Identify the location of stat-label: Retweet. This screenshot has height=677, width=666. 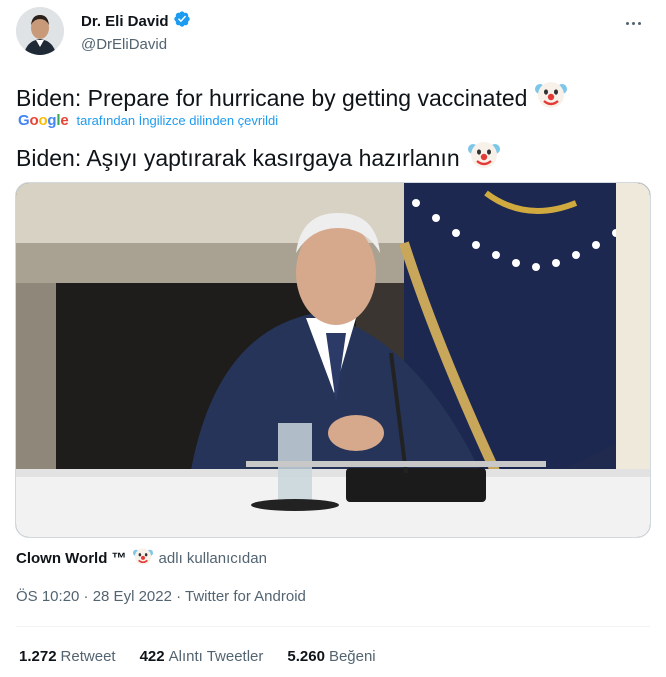
(88, 656).